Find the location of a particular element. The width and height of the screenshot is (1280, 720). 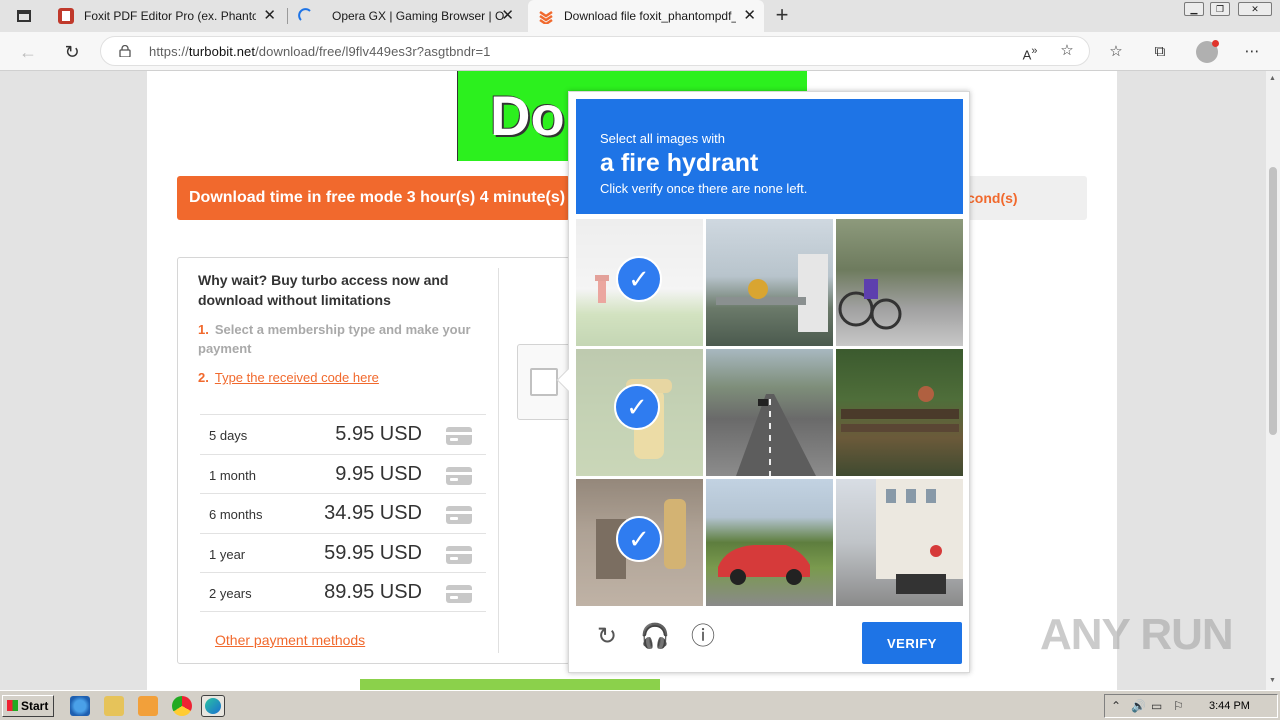

show-hidden-icon: ⌃ is located at coordinates (1116, 706).